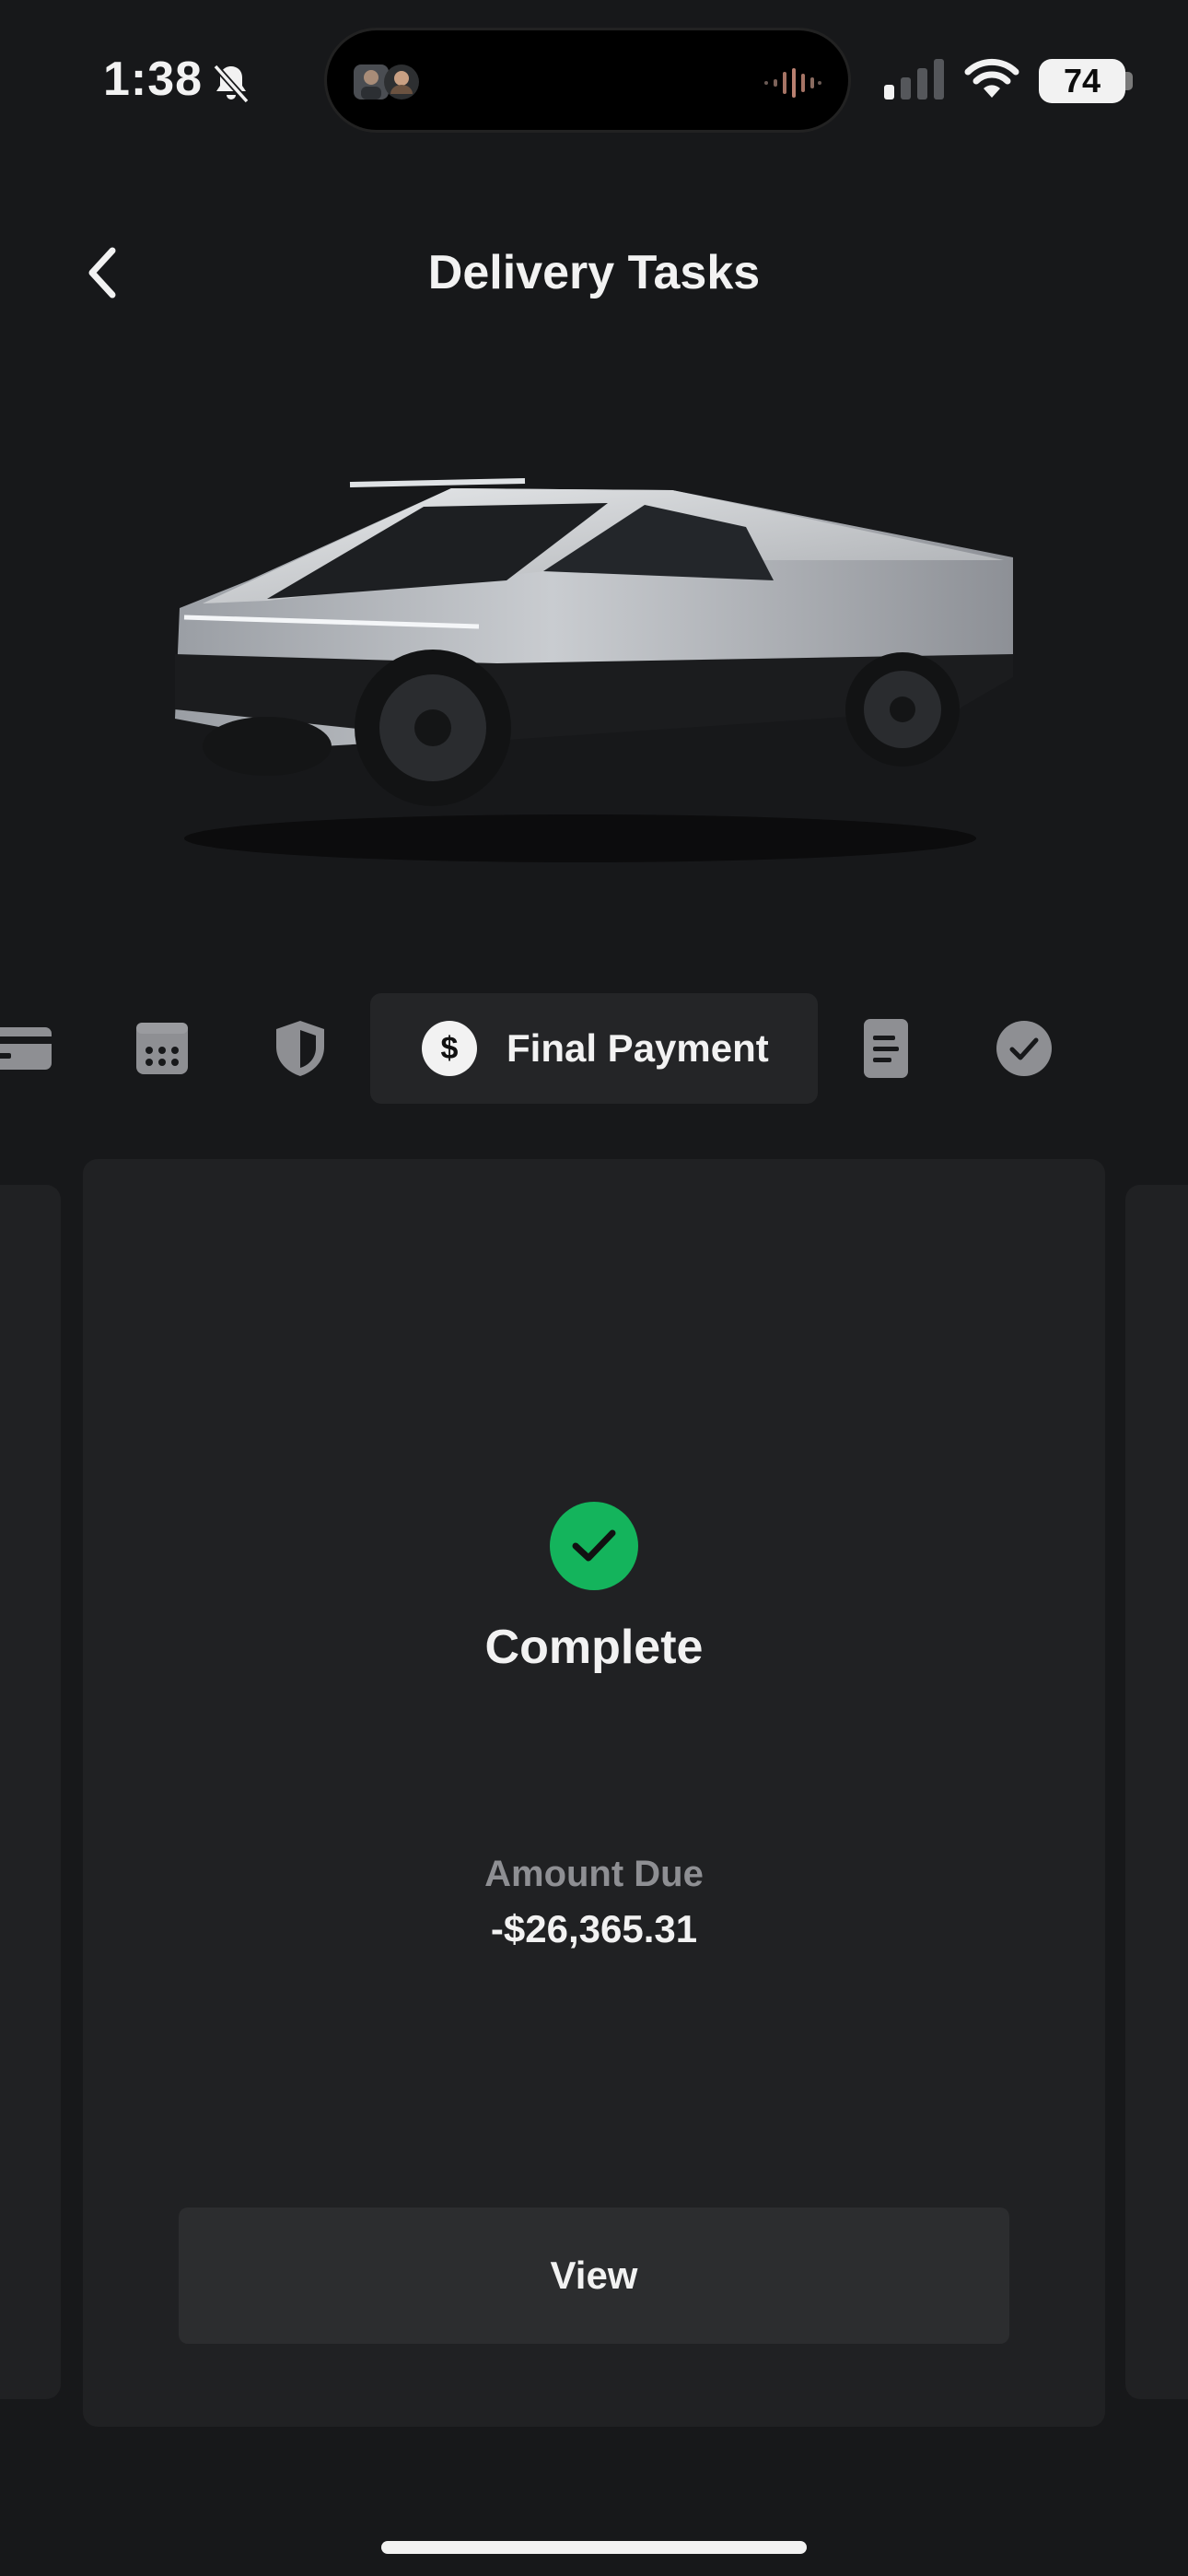 This screenshot has height=2576, width=1188. I want to click on tab-insurance, so click(300, 1048).